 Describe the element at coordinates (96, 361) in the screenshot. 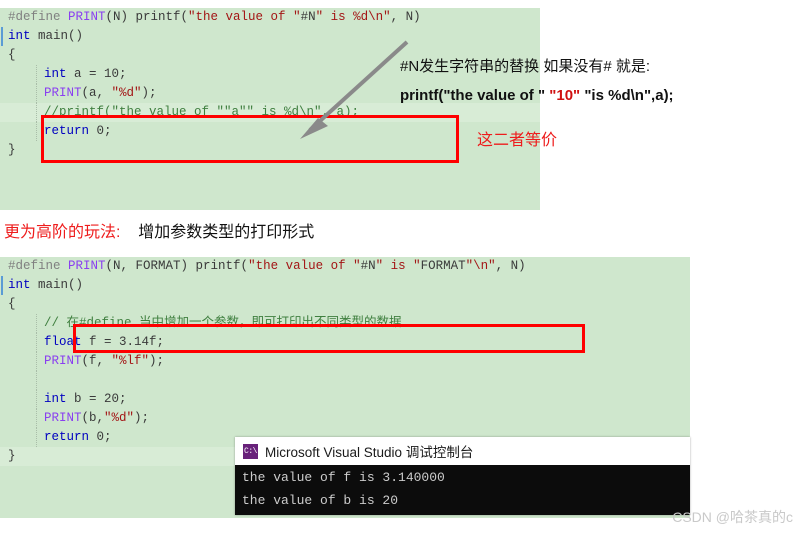

I see `code-token: (f,` at that location.